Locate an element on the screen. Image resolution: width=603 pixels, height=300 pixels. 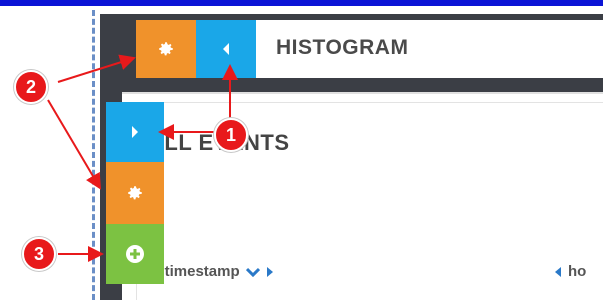
panel-title: HISTOGRAM is located at coordinates (342, 47).